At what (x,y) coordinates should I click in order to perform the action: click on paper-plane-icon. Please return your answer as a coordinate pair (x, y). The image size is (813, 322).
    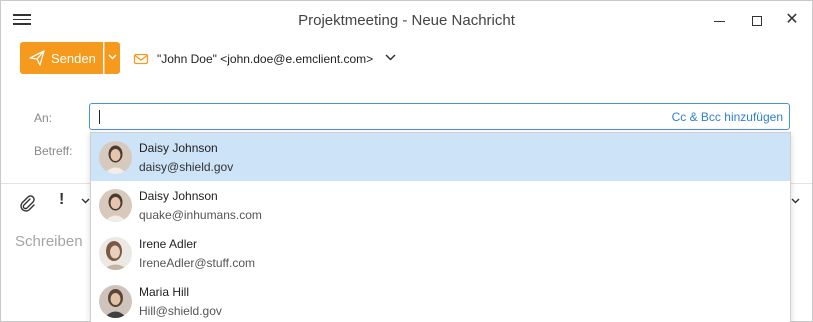
    Looking at the image, I should click on (37, 58).